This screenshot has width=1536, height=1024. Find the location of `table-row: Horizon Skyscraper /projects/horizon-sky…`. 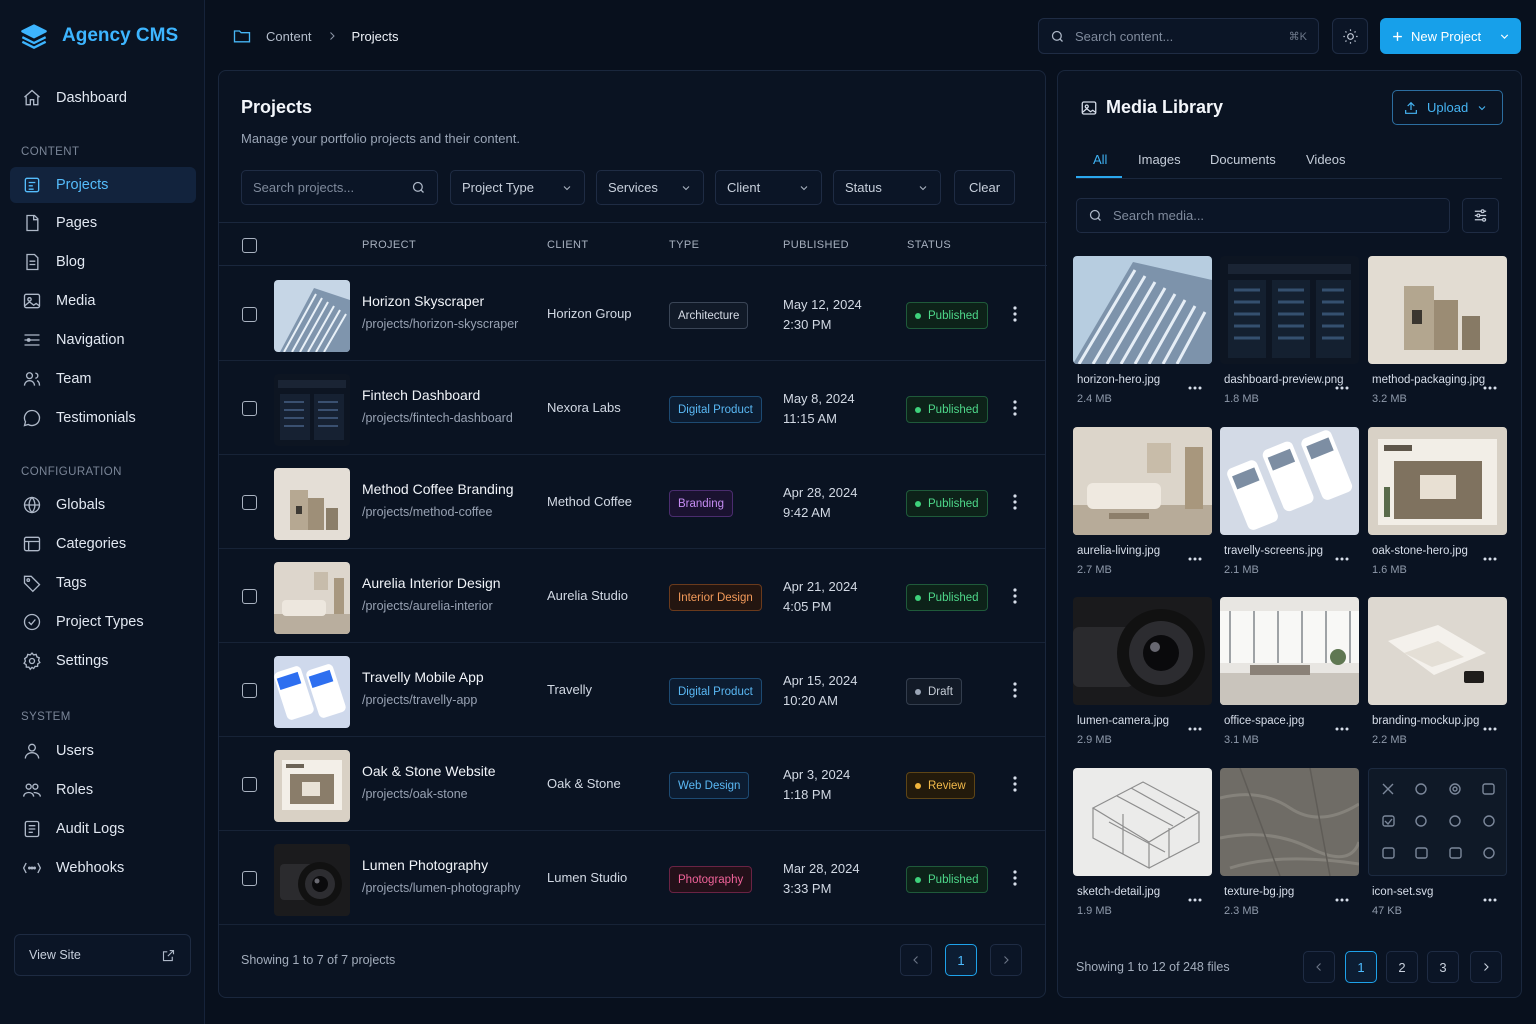

table-row: Horizon Skyscraper /projects/horizon-sky… is located at coordinates (632, 314).